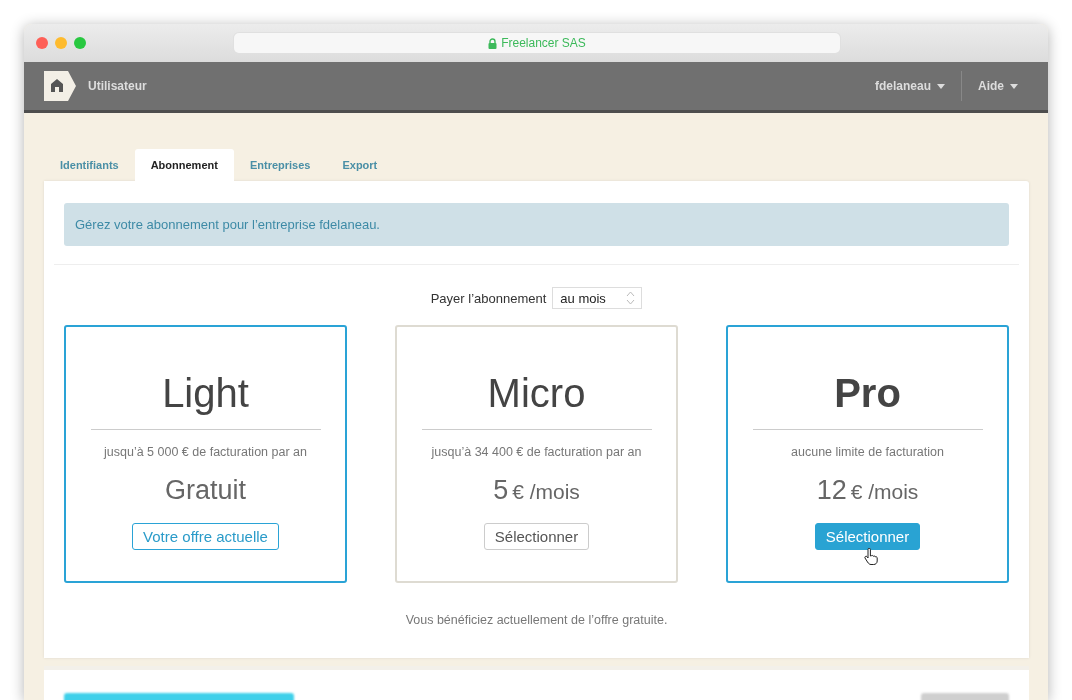 The width and height of the screenshot is (1072, 700). Describe the element at coordinates (360, 165) in the screenshot. I see `tab: Export` at that location.